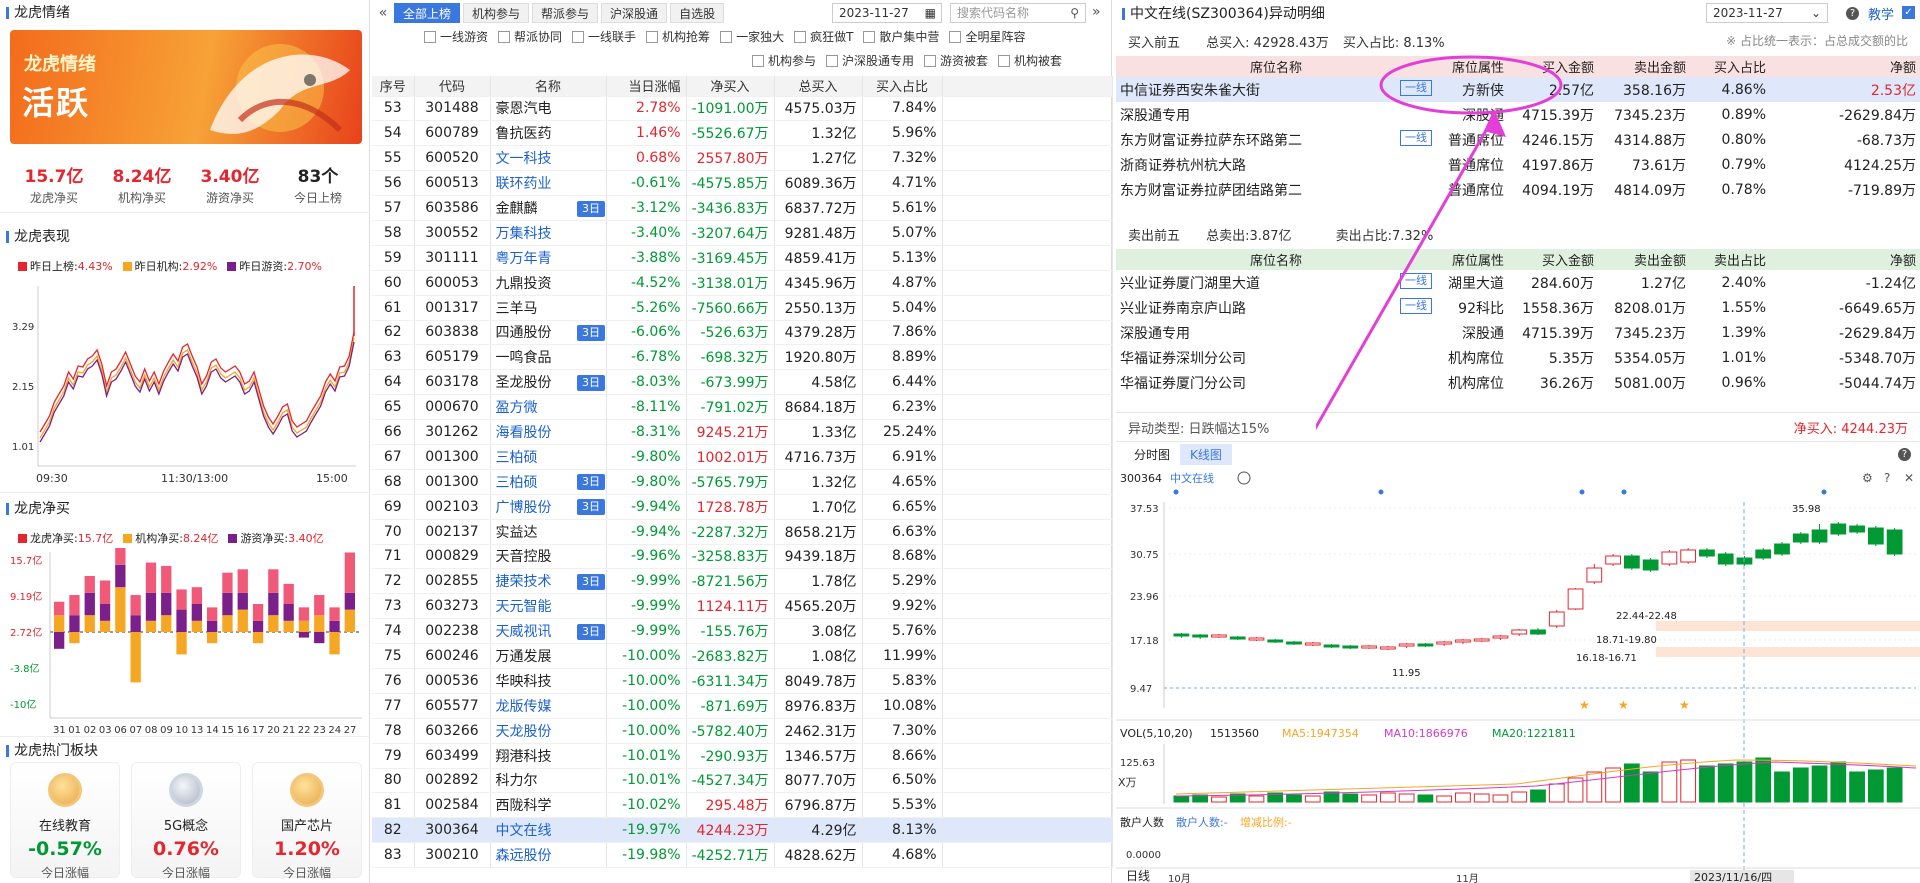  I want to click on col-header: 买入占比, so click(902, 86).